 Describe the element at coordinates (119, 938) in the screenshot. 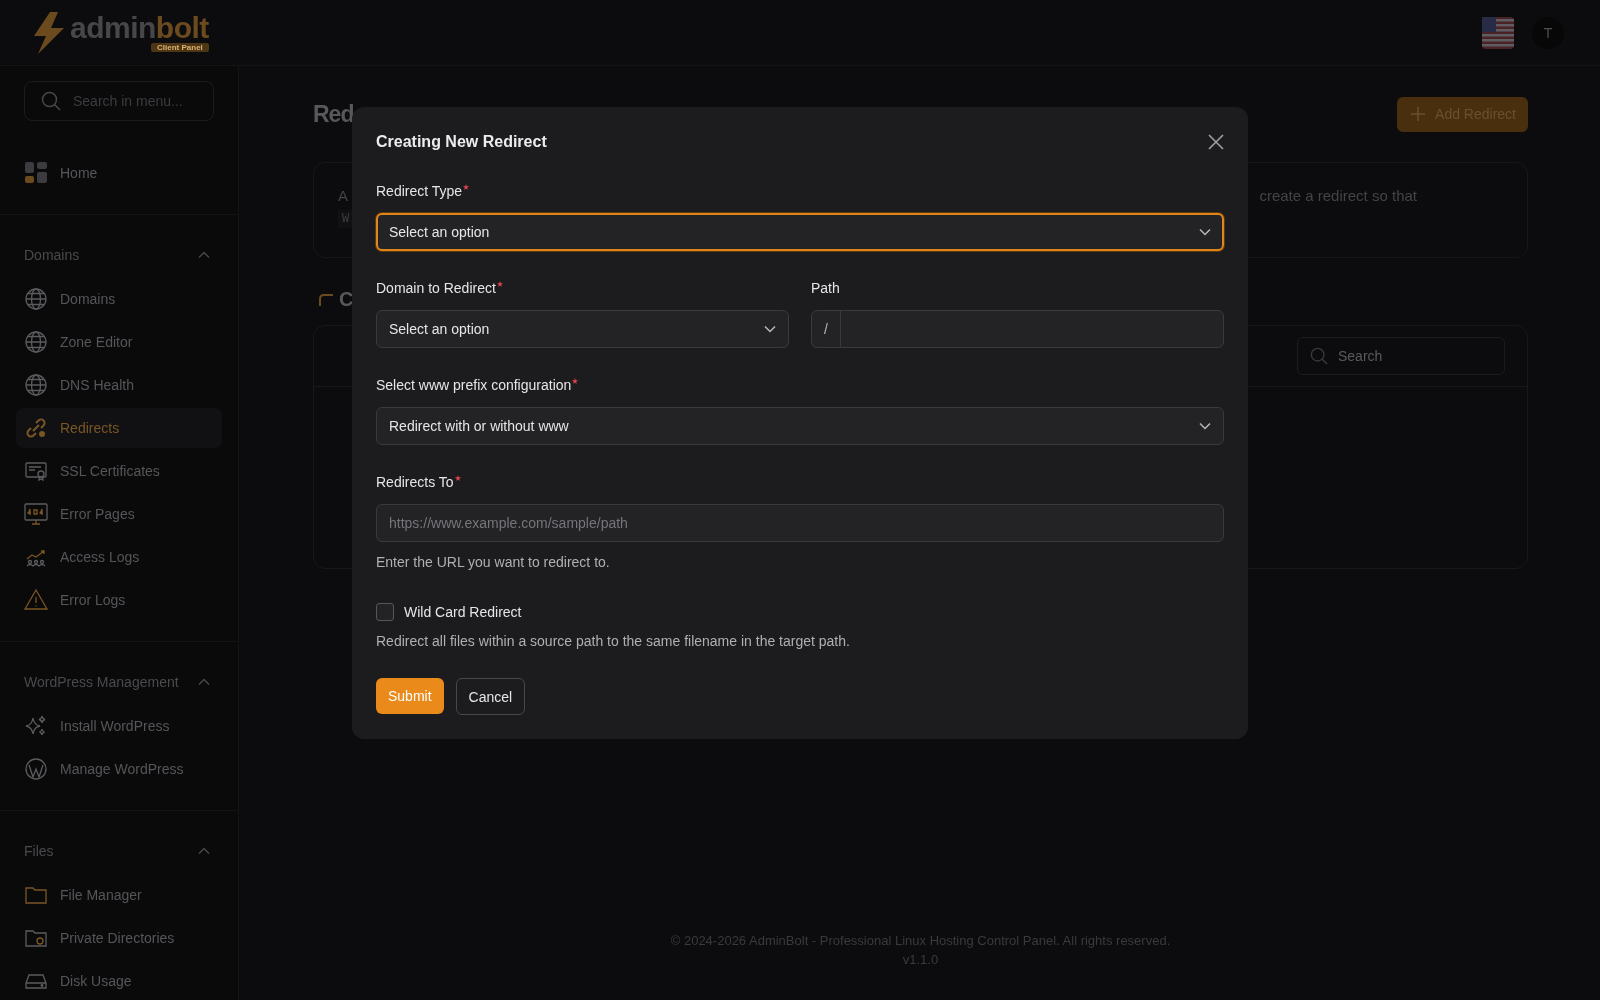

I see `sidebar-item: Private Directories` at that location.